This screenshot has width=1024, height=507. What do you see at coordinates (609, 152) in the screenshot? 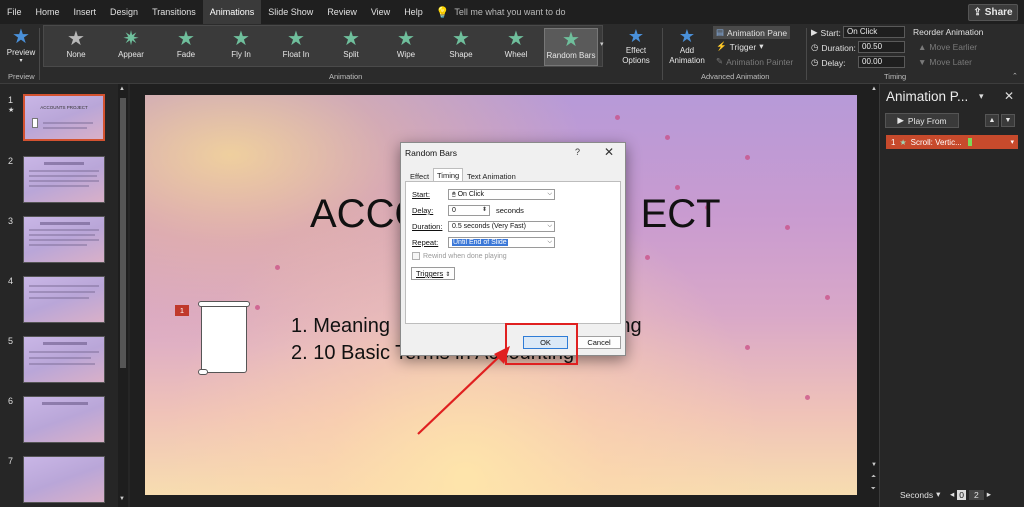
I see `dialog-close-button: ✕` at bounding box center [609, 152].